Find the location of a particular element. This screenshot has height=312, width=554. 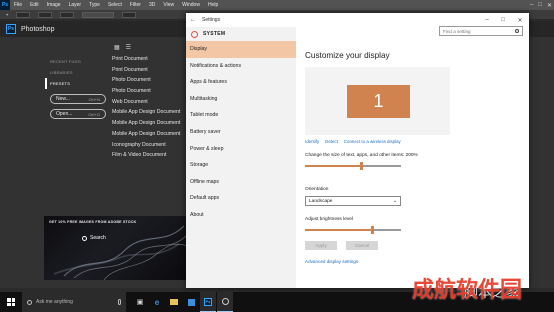

new-shortcut: Ctrl+N is located at coordinates (94, 99).